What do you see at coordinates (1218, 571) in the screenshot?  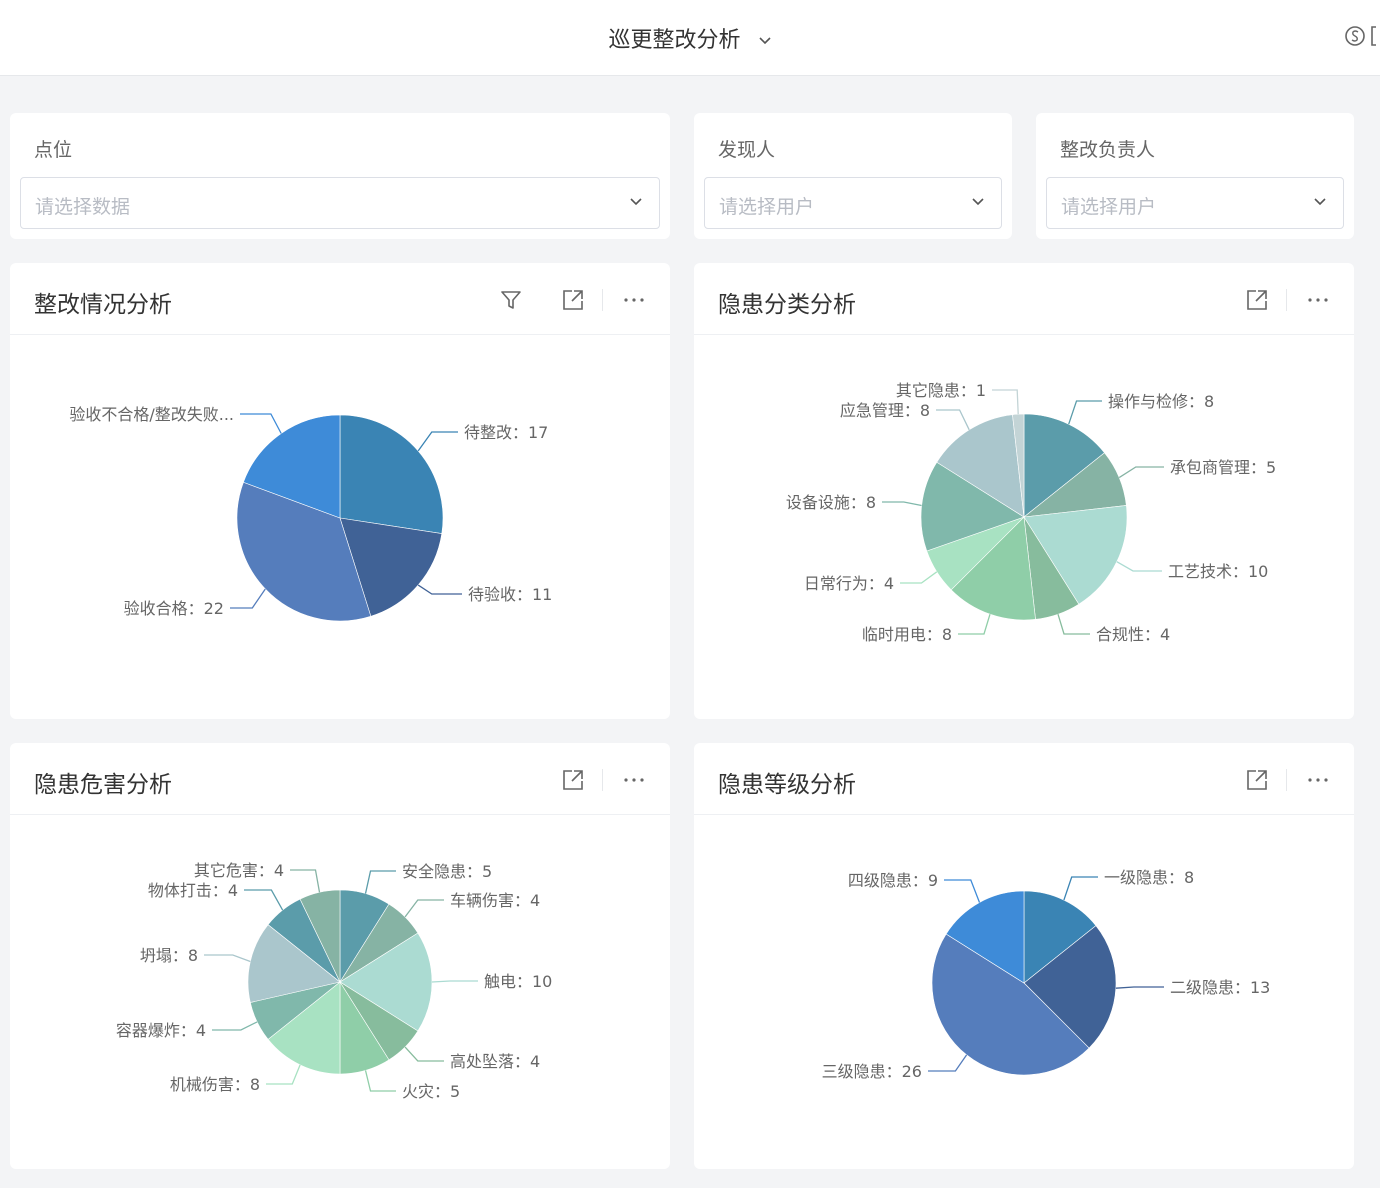 I see `slice-label: 工艺技术：10` at bounding box center [1218, 571].